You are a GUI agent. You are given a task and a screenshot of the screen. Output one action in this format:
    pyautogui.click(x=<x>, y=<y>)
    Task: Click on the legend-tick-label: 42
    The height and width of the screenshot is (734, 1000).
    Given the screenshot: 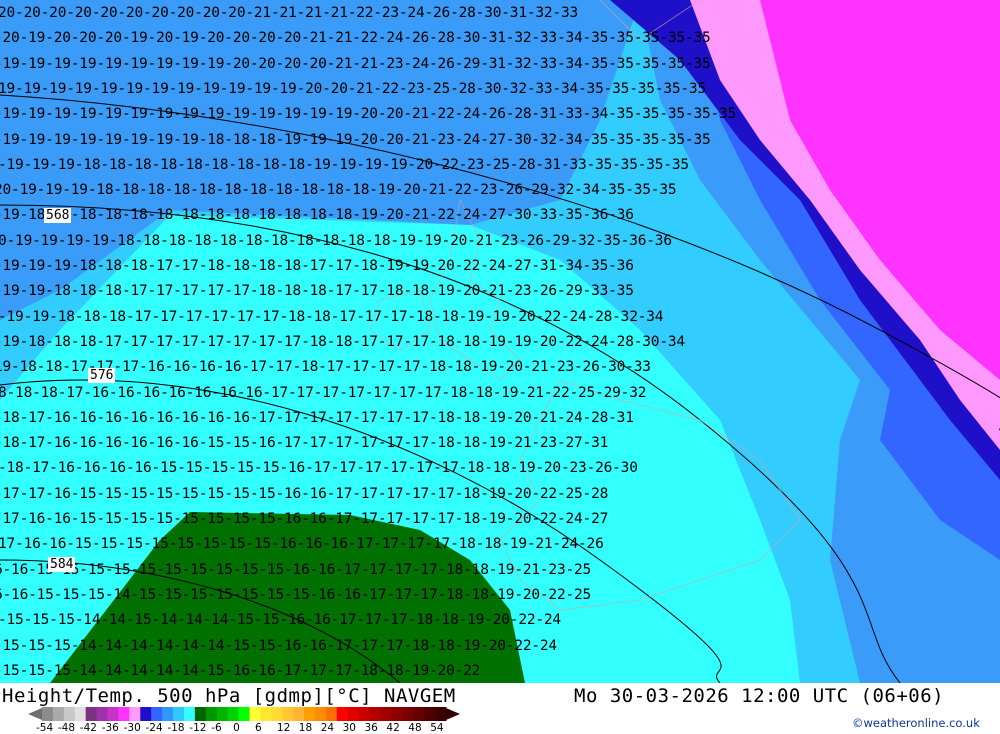 What is the action you would take?
    pyautogui.click(x=393, y=728)
    